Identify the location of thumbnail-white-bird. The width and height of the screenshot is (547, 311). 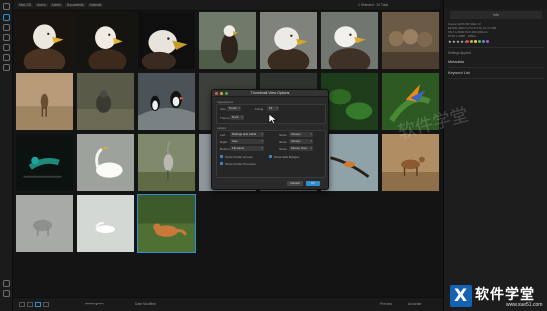
(105, 223).